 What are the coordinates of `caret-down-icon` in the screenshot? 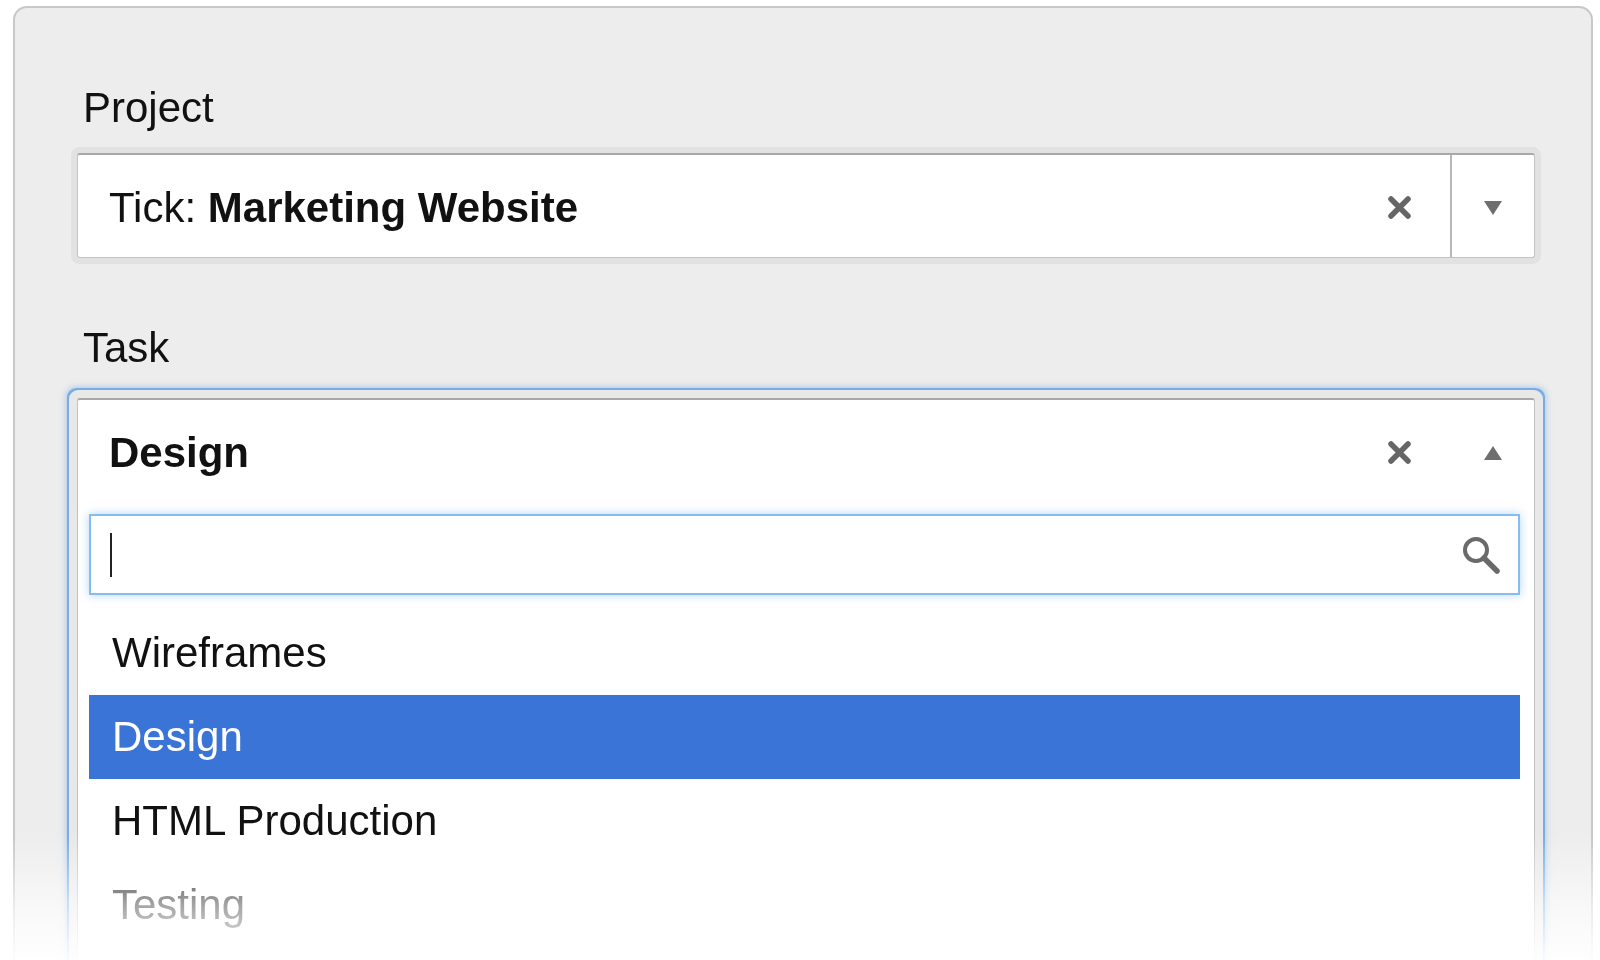 It's located at (1493, 207).